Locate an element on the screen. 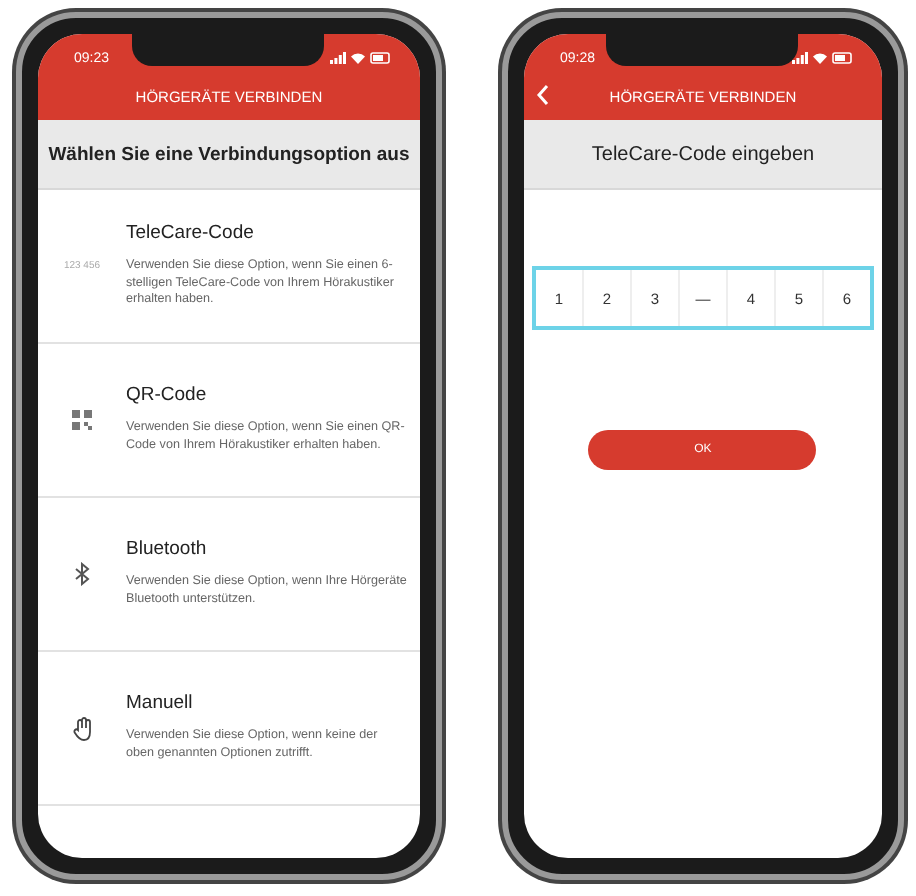 This screenshot has width=916, height=896. subheader-title: Wählen Sie eine Verbindungsoption aus is located at coordinates (229, 154).